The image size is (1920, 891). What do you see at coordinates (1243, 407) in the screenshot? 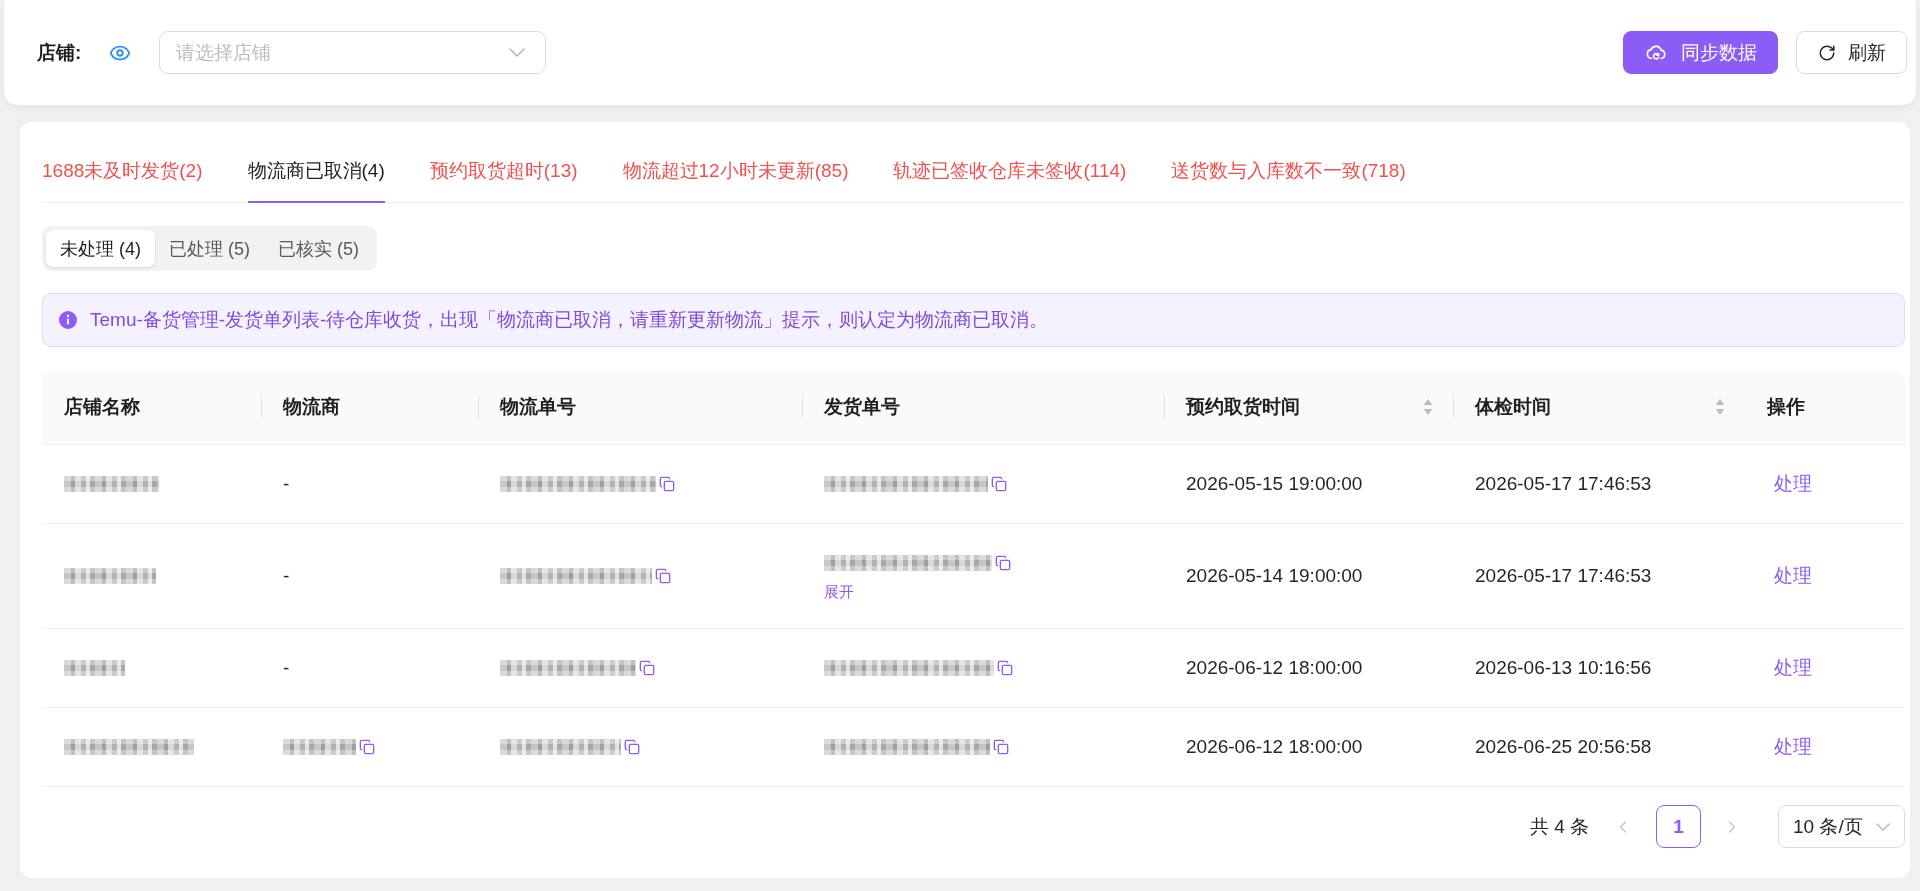
I see `column-header: 预约取货时间` at bounding box center [1243, 407].